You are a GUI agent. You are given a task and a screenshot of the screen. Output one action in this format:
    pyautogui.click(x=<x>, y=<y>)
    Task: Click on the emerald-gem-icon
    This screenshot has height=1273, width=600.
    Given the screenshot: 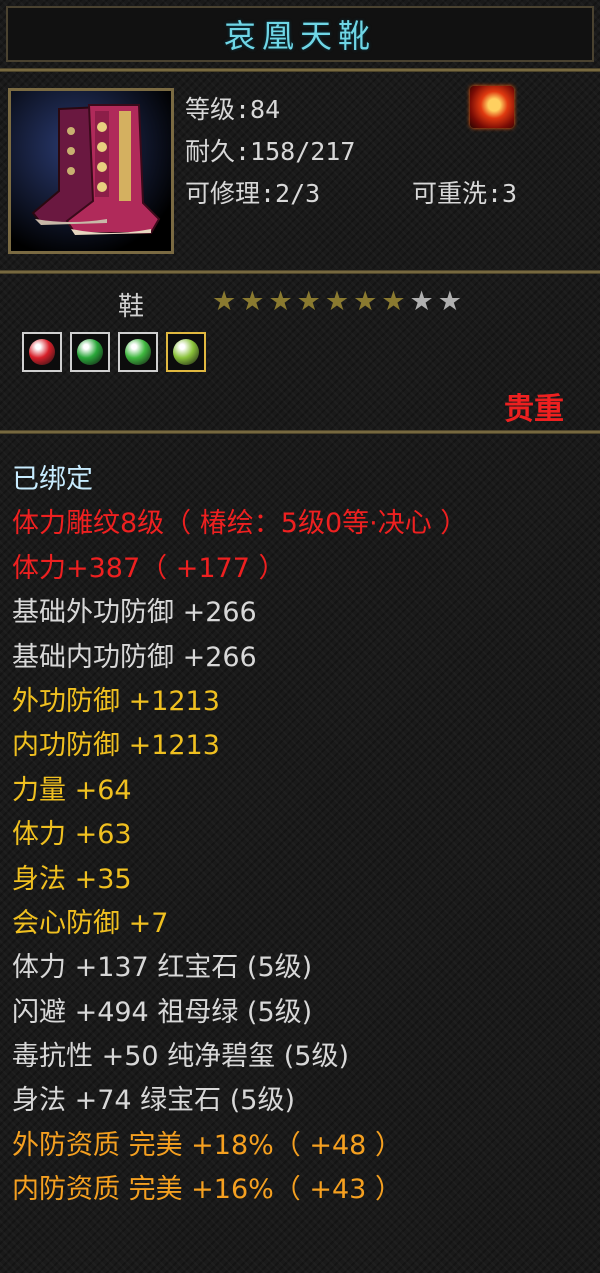 What is the action you would take?
    pyautogui.click(x=90, y=352)
    